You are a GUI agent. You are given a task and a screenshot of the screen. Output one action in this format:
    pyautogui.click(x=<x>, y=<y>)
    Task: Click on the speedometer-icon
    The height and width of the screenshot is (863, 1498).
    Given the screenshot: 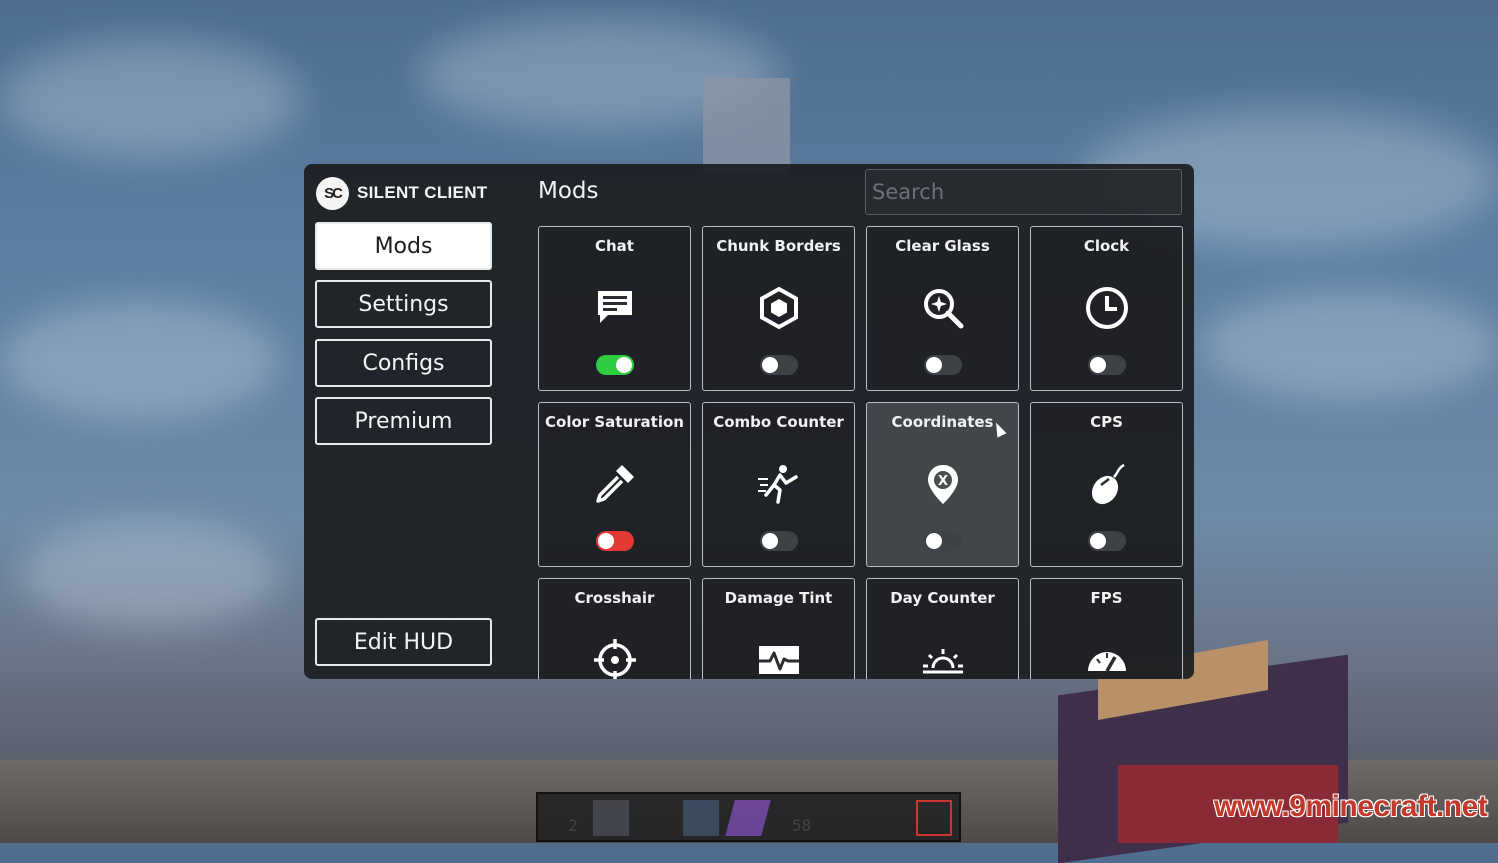 What is the action you would take?
    pyautogui.click(x=1107, y=658)
    